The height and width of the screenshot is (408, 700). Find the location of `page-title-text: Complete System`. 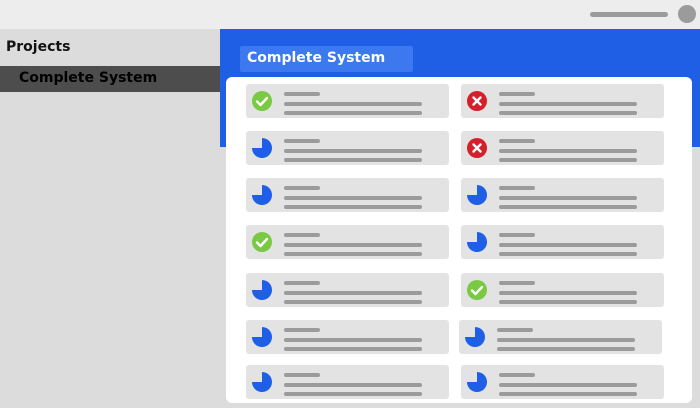

page-title-text: Complete System is located at coordinates (316, 58).